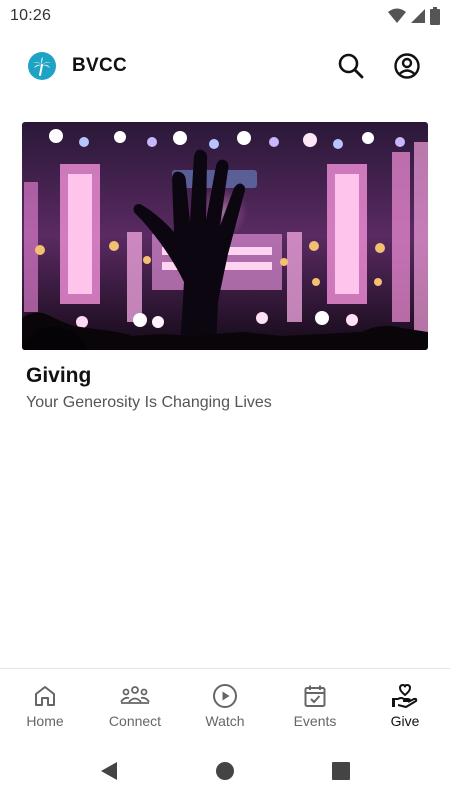 The width and height of the screenshot is (450, 800). I want to click on calendar-check-icon, so click(315, 696).